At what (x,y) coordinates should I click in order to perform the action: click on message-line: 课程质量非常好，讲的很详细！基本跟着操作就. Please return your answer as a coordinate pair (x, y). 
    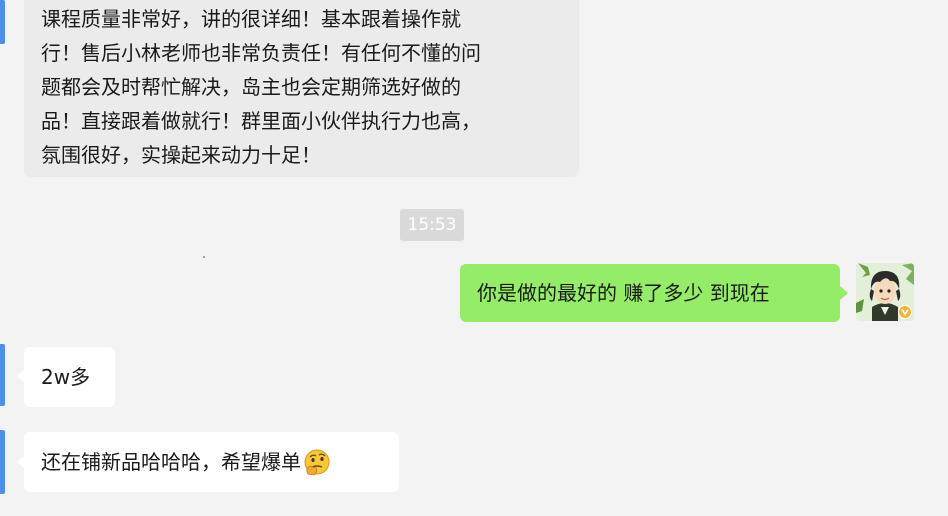
    Looking at the image, I should click on (251, 19).